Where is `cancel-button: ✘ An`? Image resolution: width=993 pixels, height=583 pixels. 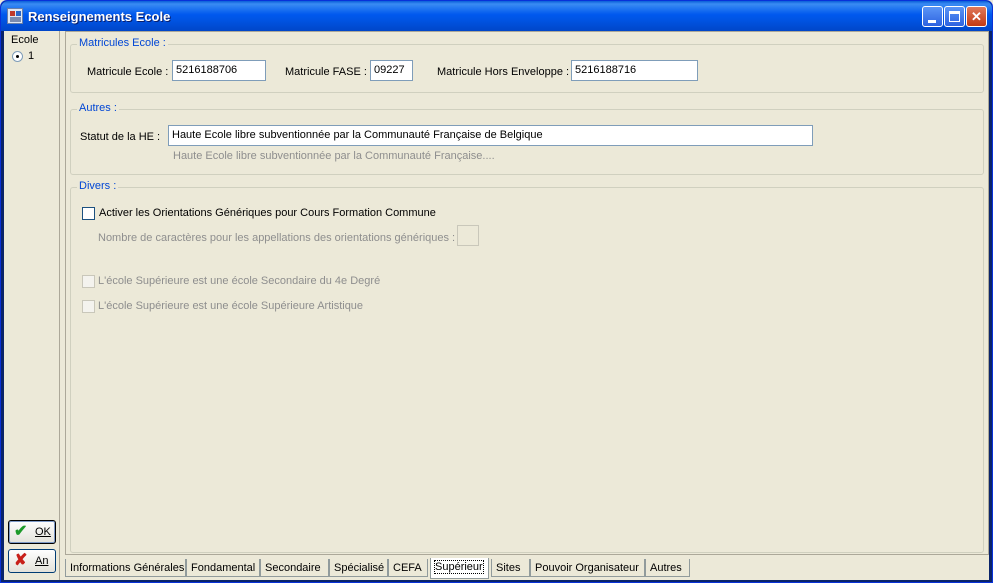
cancel-button: ✘ An is located at coordinates (32, 561).